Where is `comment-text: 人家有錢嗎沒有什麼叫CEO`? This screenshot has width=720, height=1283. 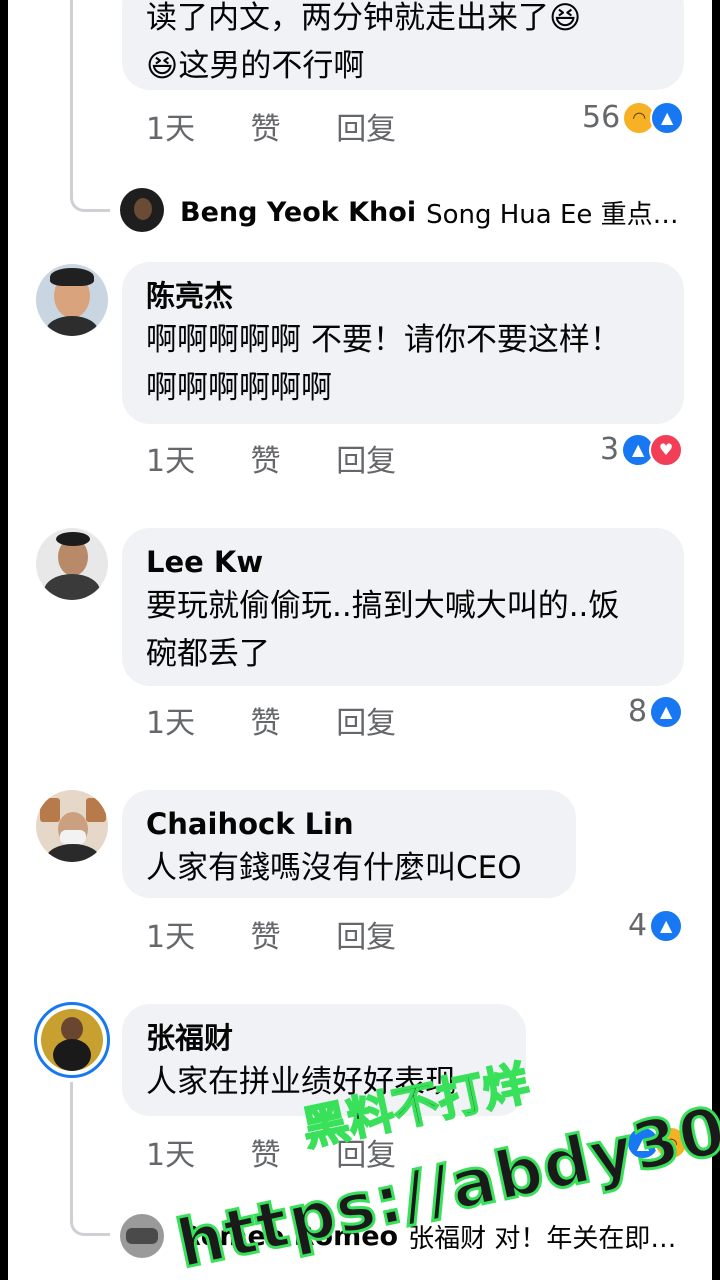 comment-text: 人家有錢嗎沒有什麼叫CEO is located at coordinates (334, 868).